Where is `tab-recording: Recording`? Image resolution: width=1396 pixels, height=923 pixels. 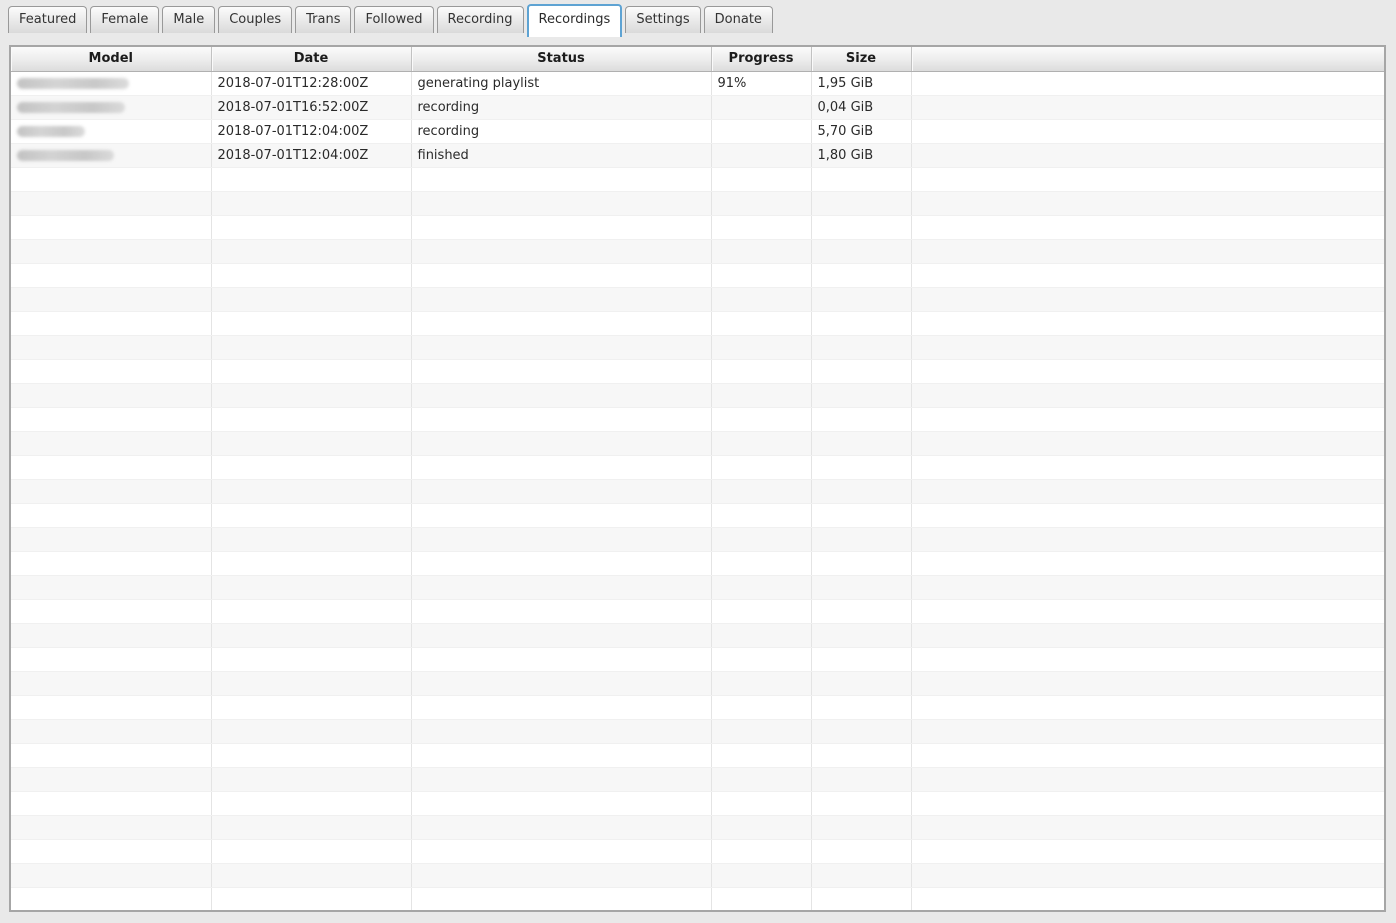
tab-recording: Recording is located at coordinates (480, 19).